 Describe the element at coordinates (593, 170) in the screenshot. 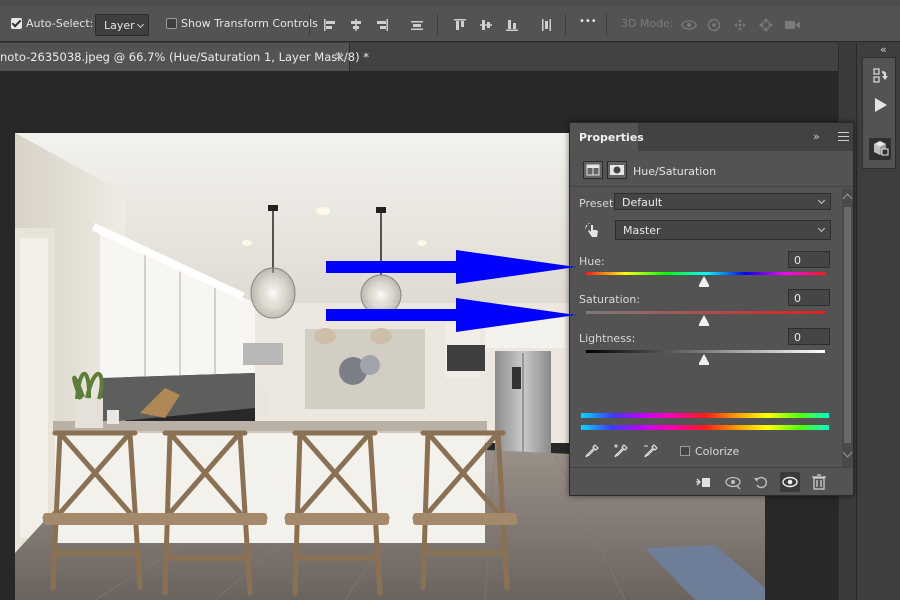

I see `adjustment-icon` at that location.